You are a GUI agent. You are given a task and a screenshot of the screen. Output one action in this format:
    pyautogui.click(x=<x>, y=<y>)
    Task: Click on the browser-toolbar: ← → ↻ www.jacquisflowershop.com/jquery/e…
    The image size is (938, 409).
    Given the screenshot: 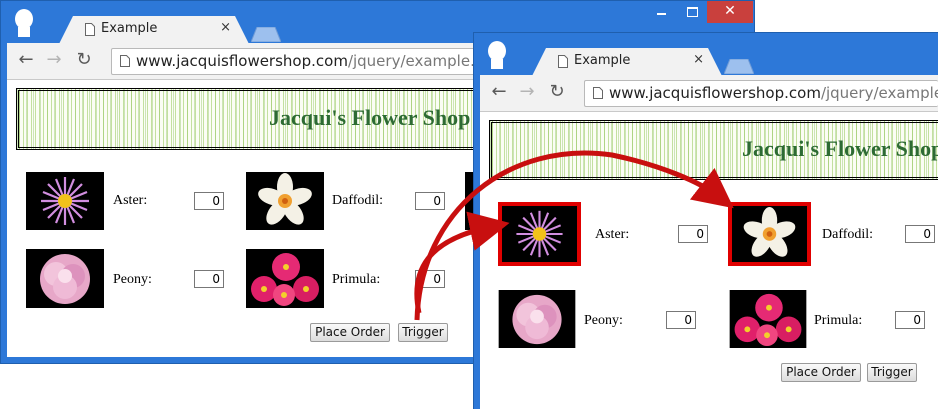 What is the action you would take?
    pyautogui.click(x=709, y=93)
    